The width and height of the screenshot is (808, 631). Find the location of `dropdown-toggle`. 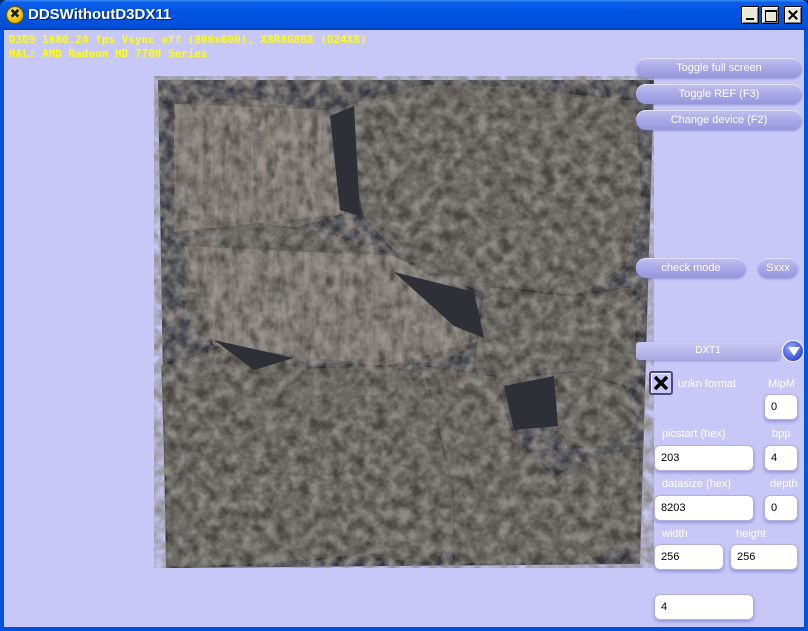

dropdown-toggle is located at coordinates (793, 351).